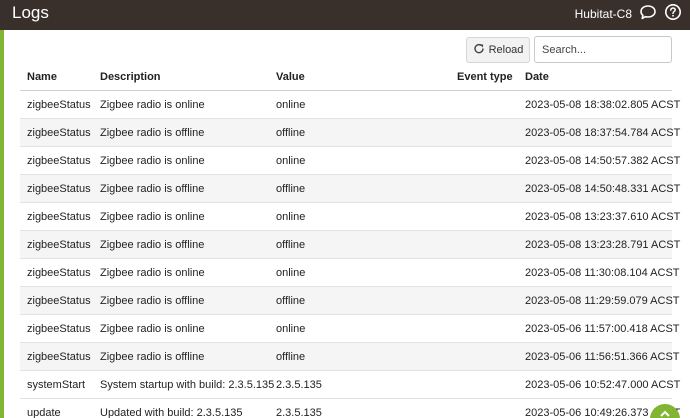 This screenshot has width=690, height=418. I want to click on cell-date: 2023-05-08 14:50:48.331 ACST, so click(603, 189).